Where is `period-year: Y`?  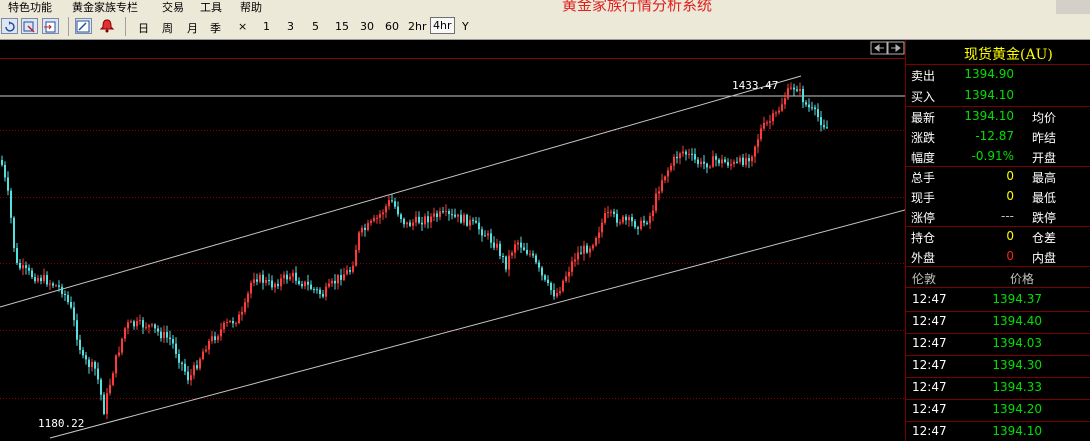 period-year: Y is located at coordinates (465, 26).